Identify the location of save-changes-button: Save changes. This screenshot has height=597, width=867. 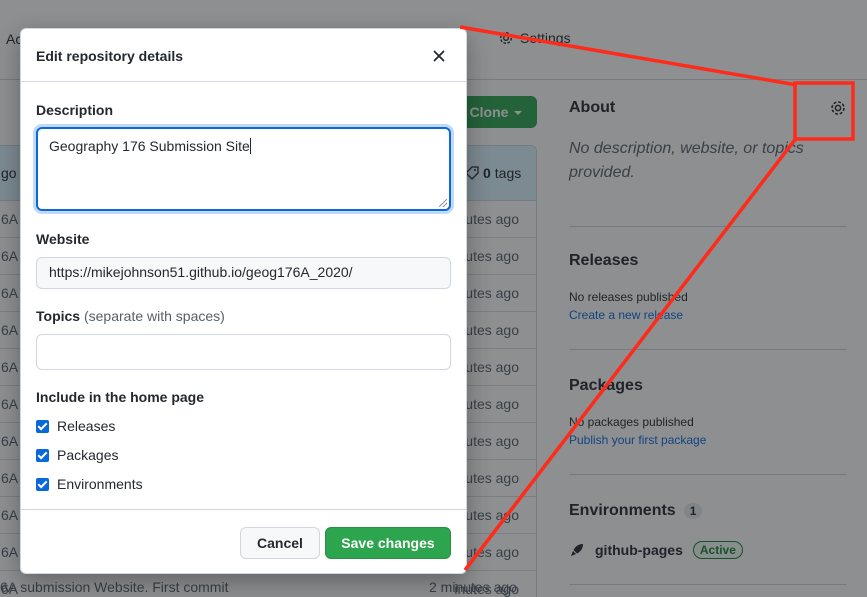
(388, 543).